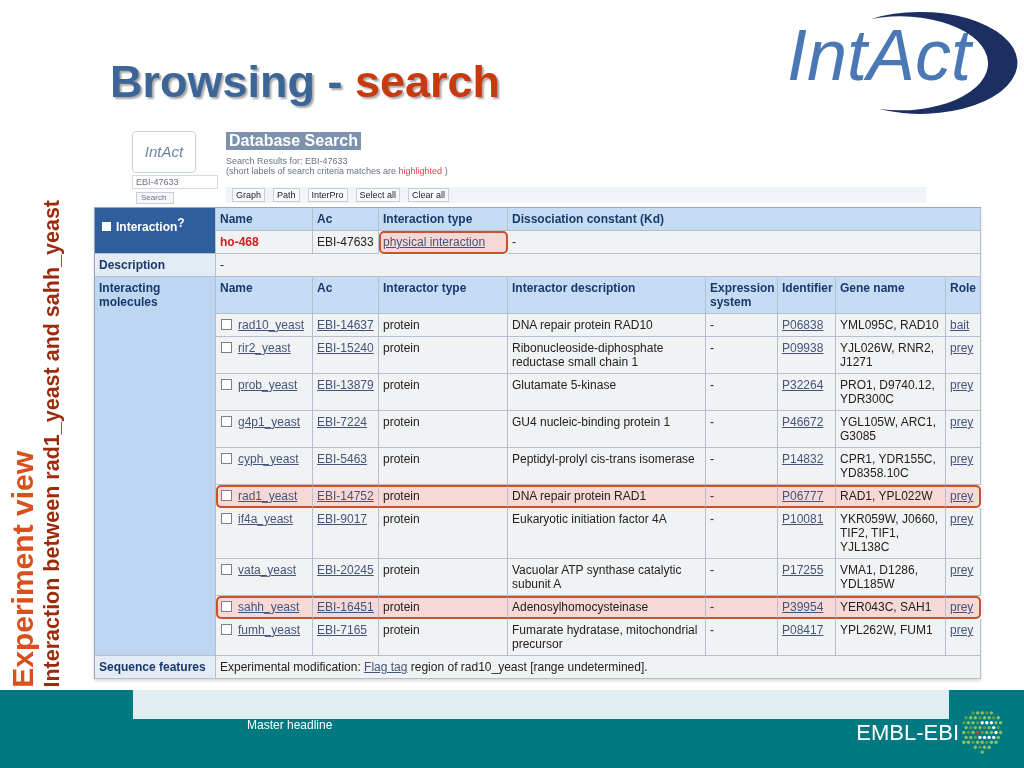  Describe the element at coordinates (607, 607) in the screenshot. I see `table-cell: Adenosylhomocysteinase` at that location.